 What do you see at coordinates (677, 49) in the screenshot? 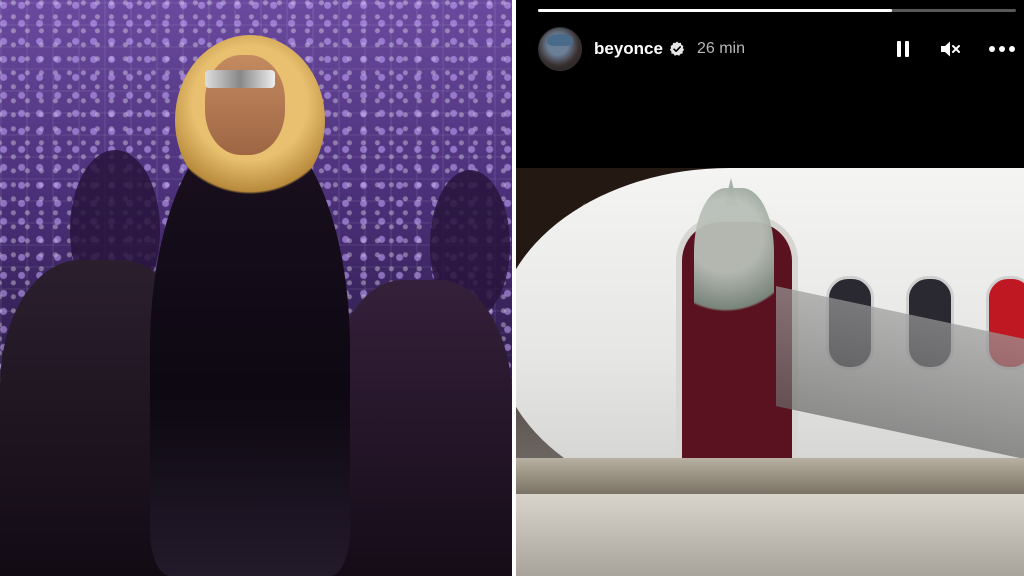
I see `verified-badge-icon` at bounding box center [677, 49].